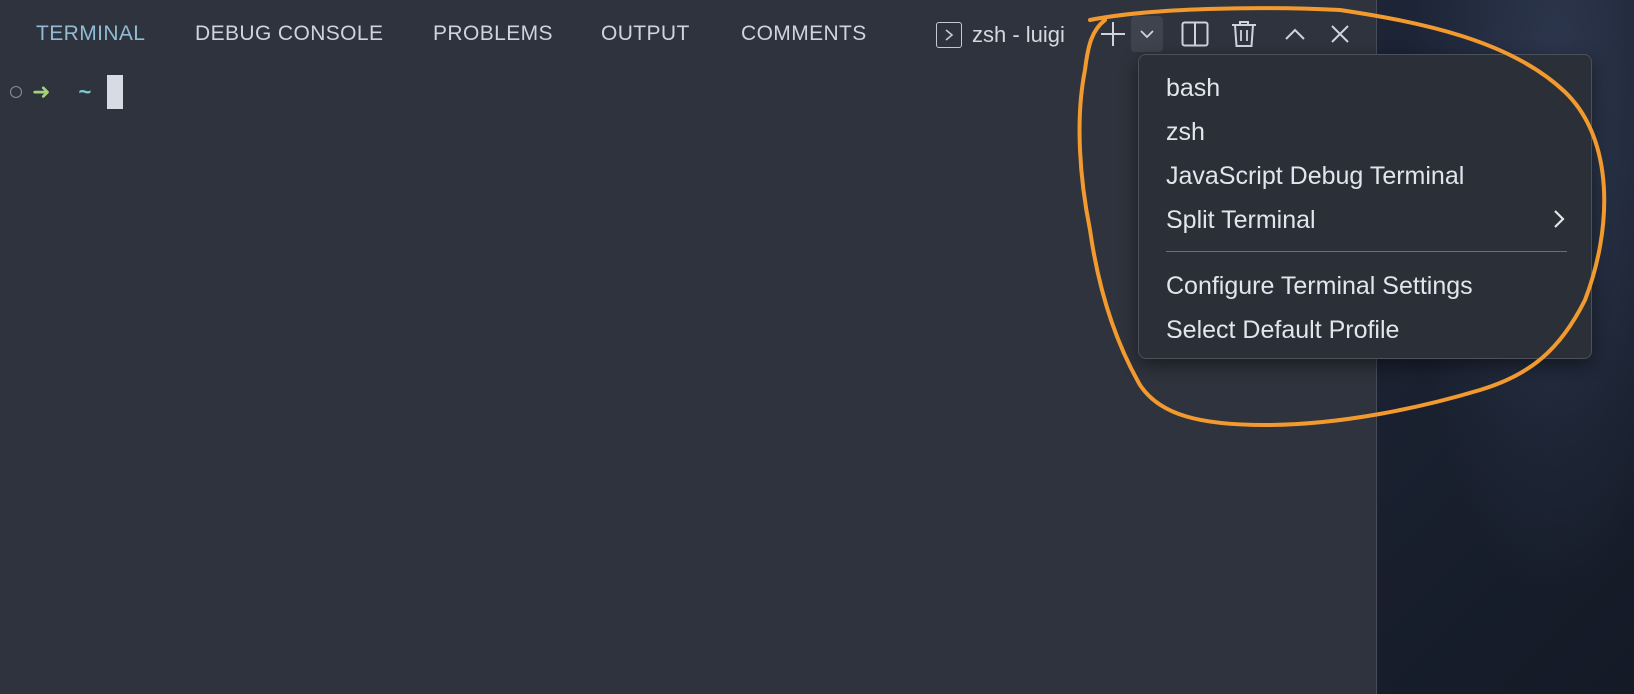 This screenshot has height=694, width=1634. I want to click on terminal-instance-selector: zsh - luigi, so click(1000, 35).